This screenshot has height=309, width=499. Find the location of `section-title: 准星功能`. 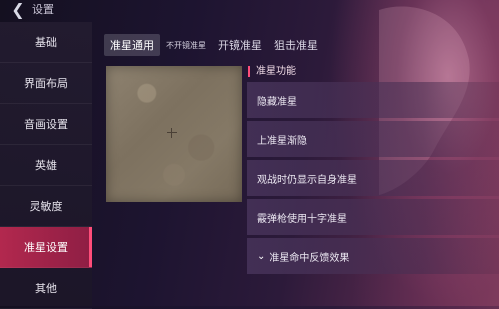

section-title: 准星功能 is located at coordinates (272, 71).